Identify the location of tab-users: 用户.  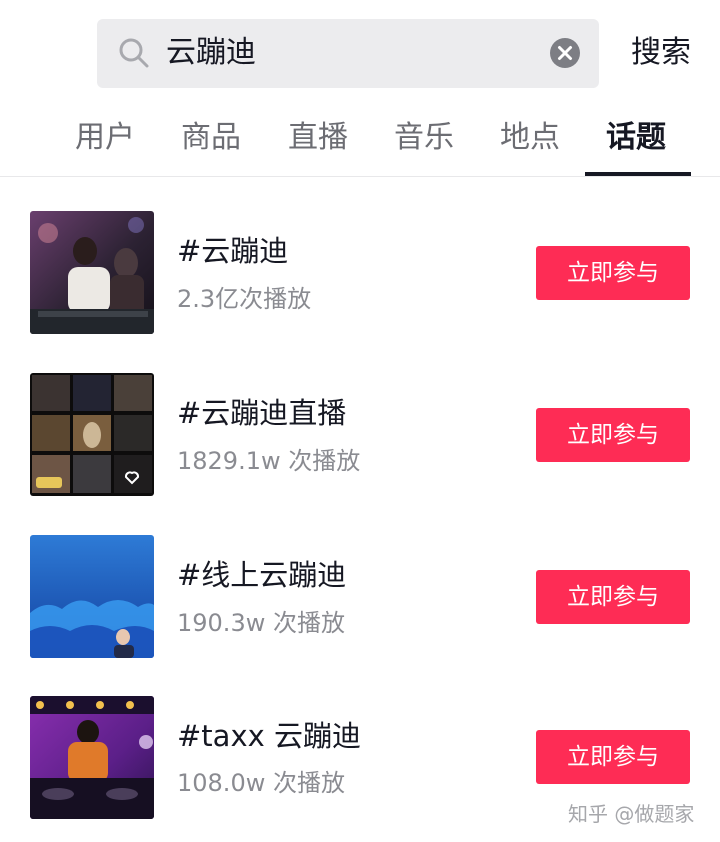
(105, 138).